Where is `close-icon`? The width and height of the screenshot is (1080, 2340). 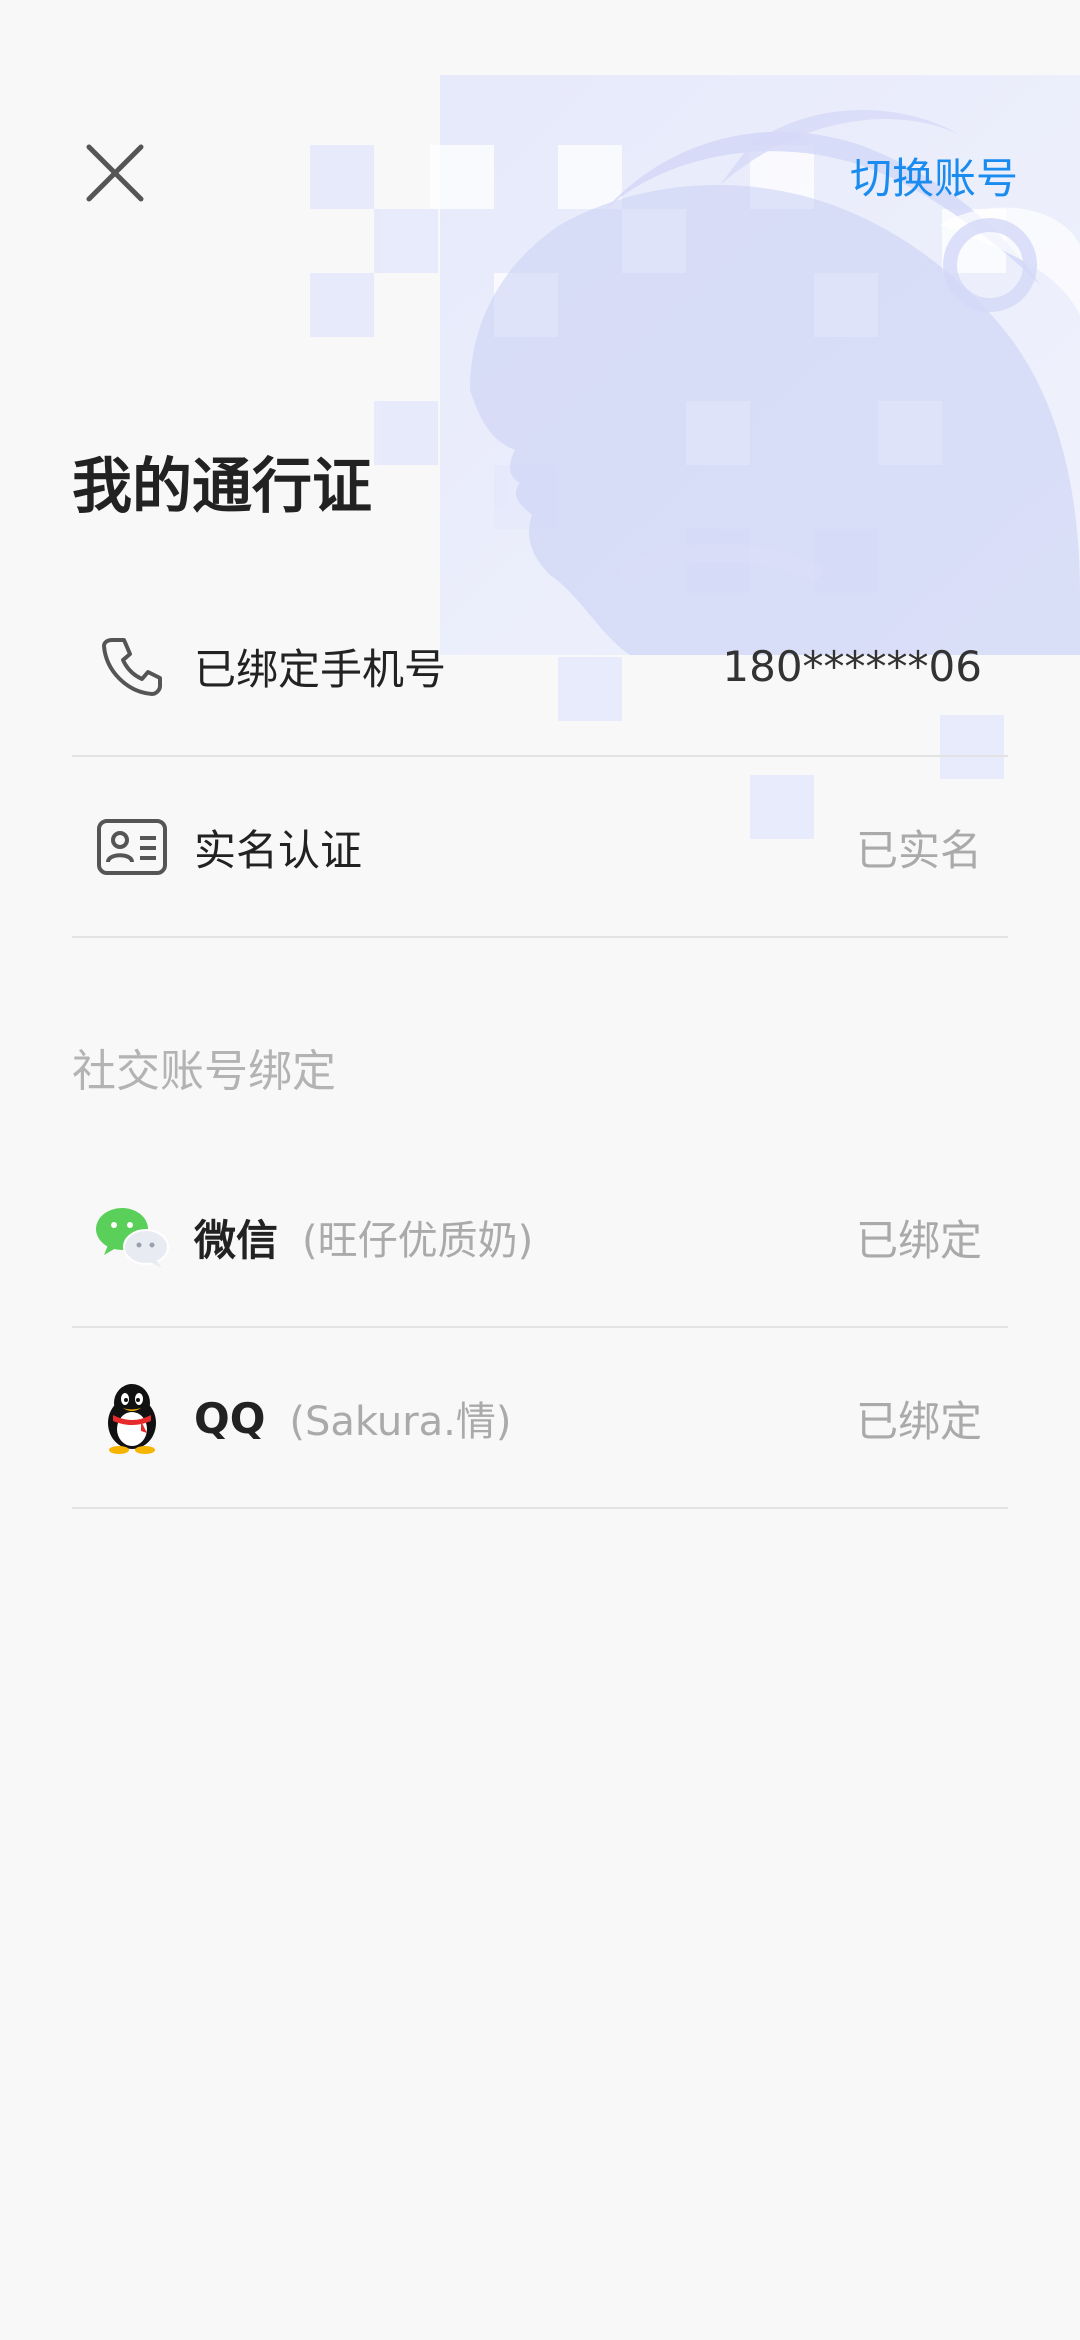 close-icon is located at coordinates (115, 173).